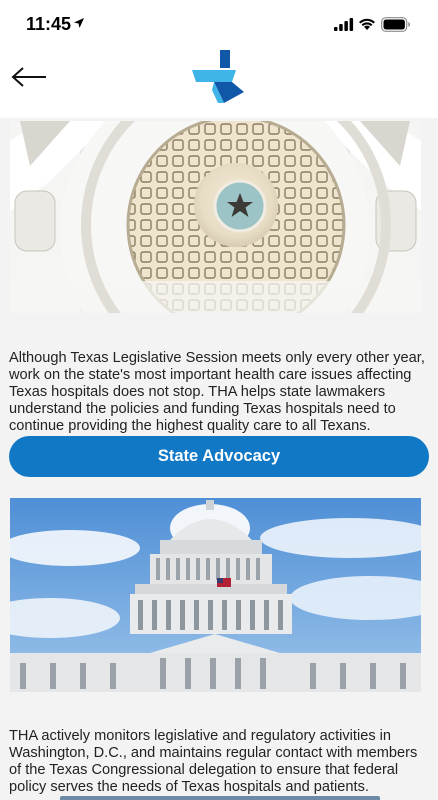 The image size is (438, 800). Describe the element at coordinates (344, 24) in the screenshot. I see `cellular-signal-icon` at that location.